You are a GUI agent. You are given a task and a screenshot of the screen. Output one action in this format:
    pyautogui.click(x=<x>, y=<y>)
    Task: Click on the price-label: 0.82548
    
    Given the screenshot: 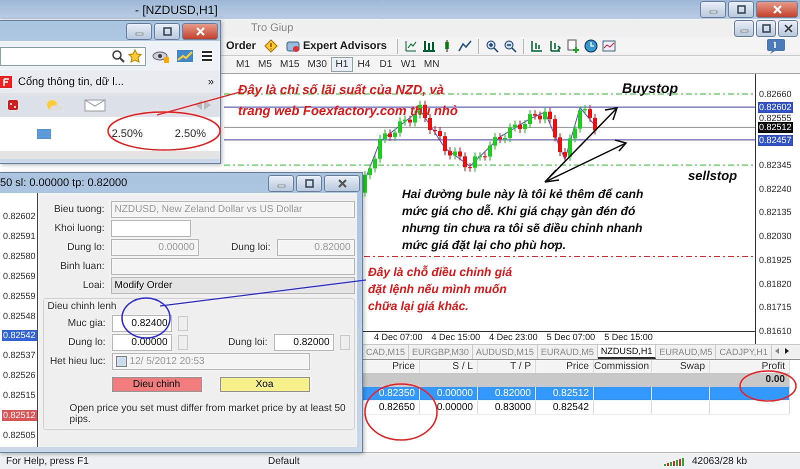 What is the action you would take?
    pyautogui.click(x=19, y=316)
    